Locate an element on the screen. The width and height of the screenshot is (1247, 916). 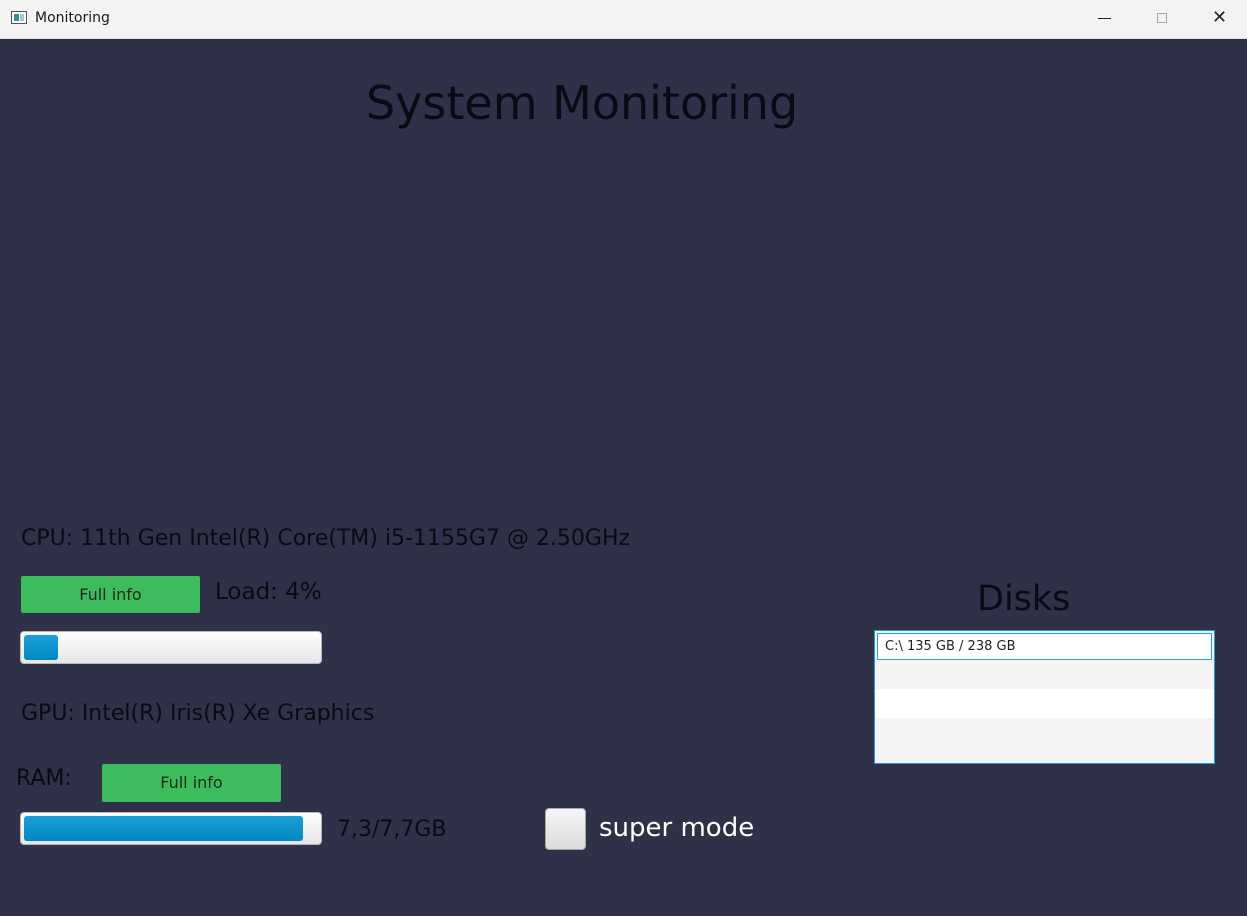
close-icon: ✕ is located at coordinates (1220, 17).